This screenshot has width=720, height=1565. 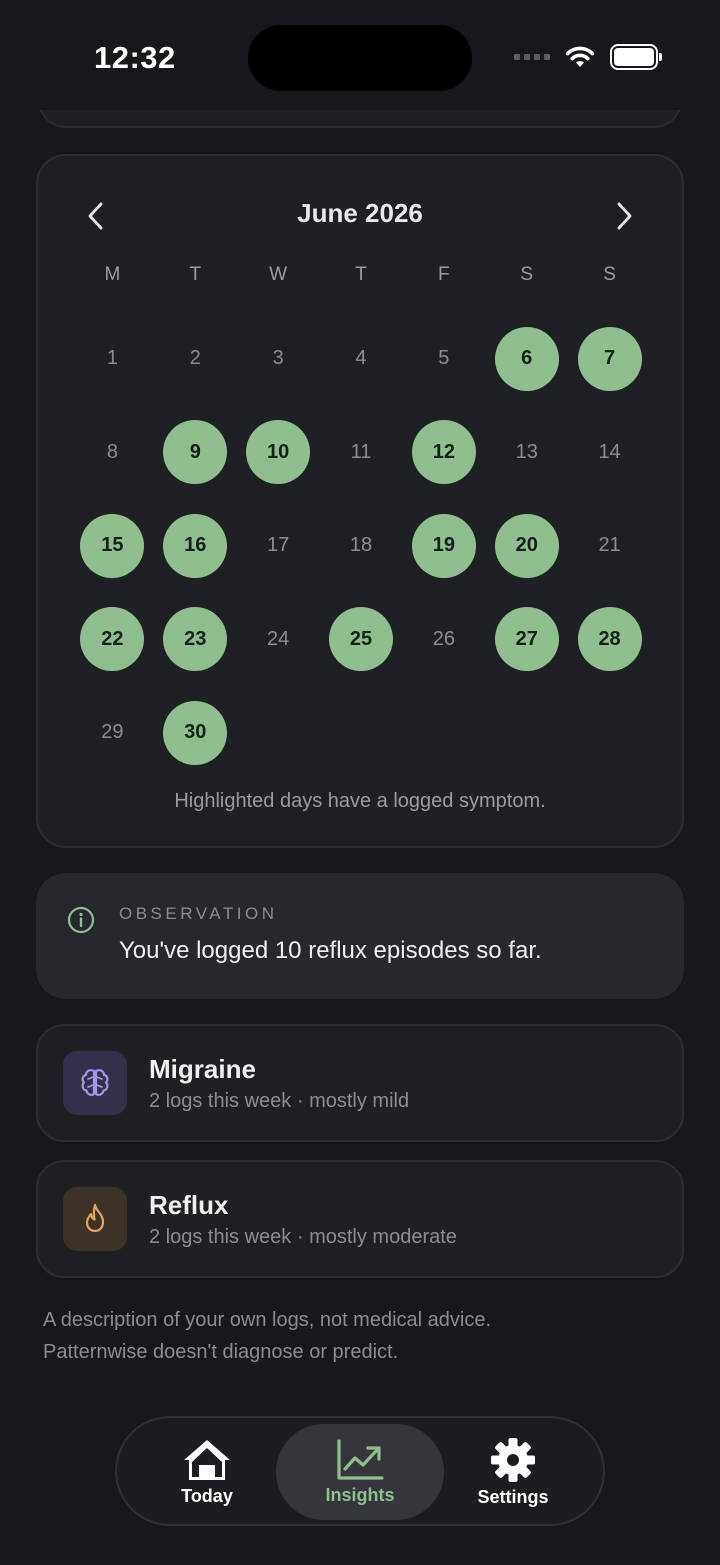 I want to click on day-number: 19, so click(x=443, y=545).